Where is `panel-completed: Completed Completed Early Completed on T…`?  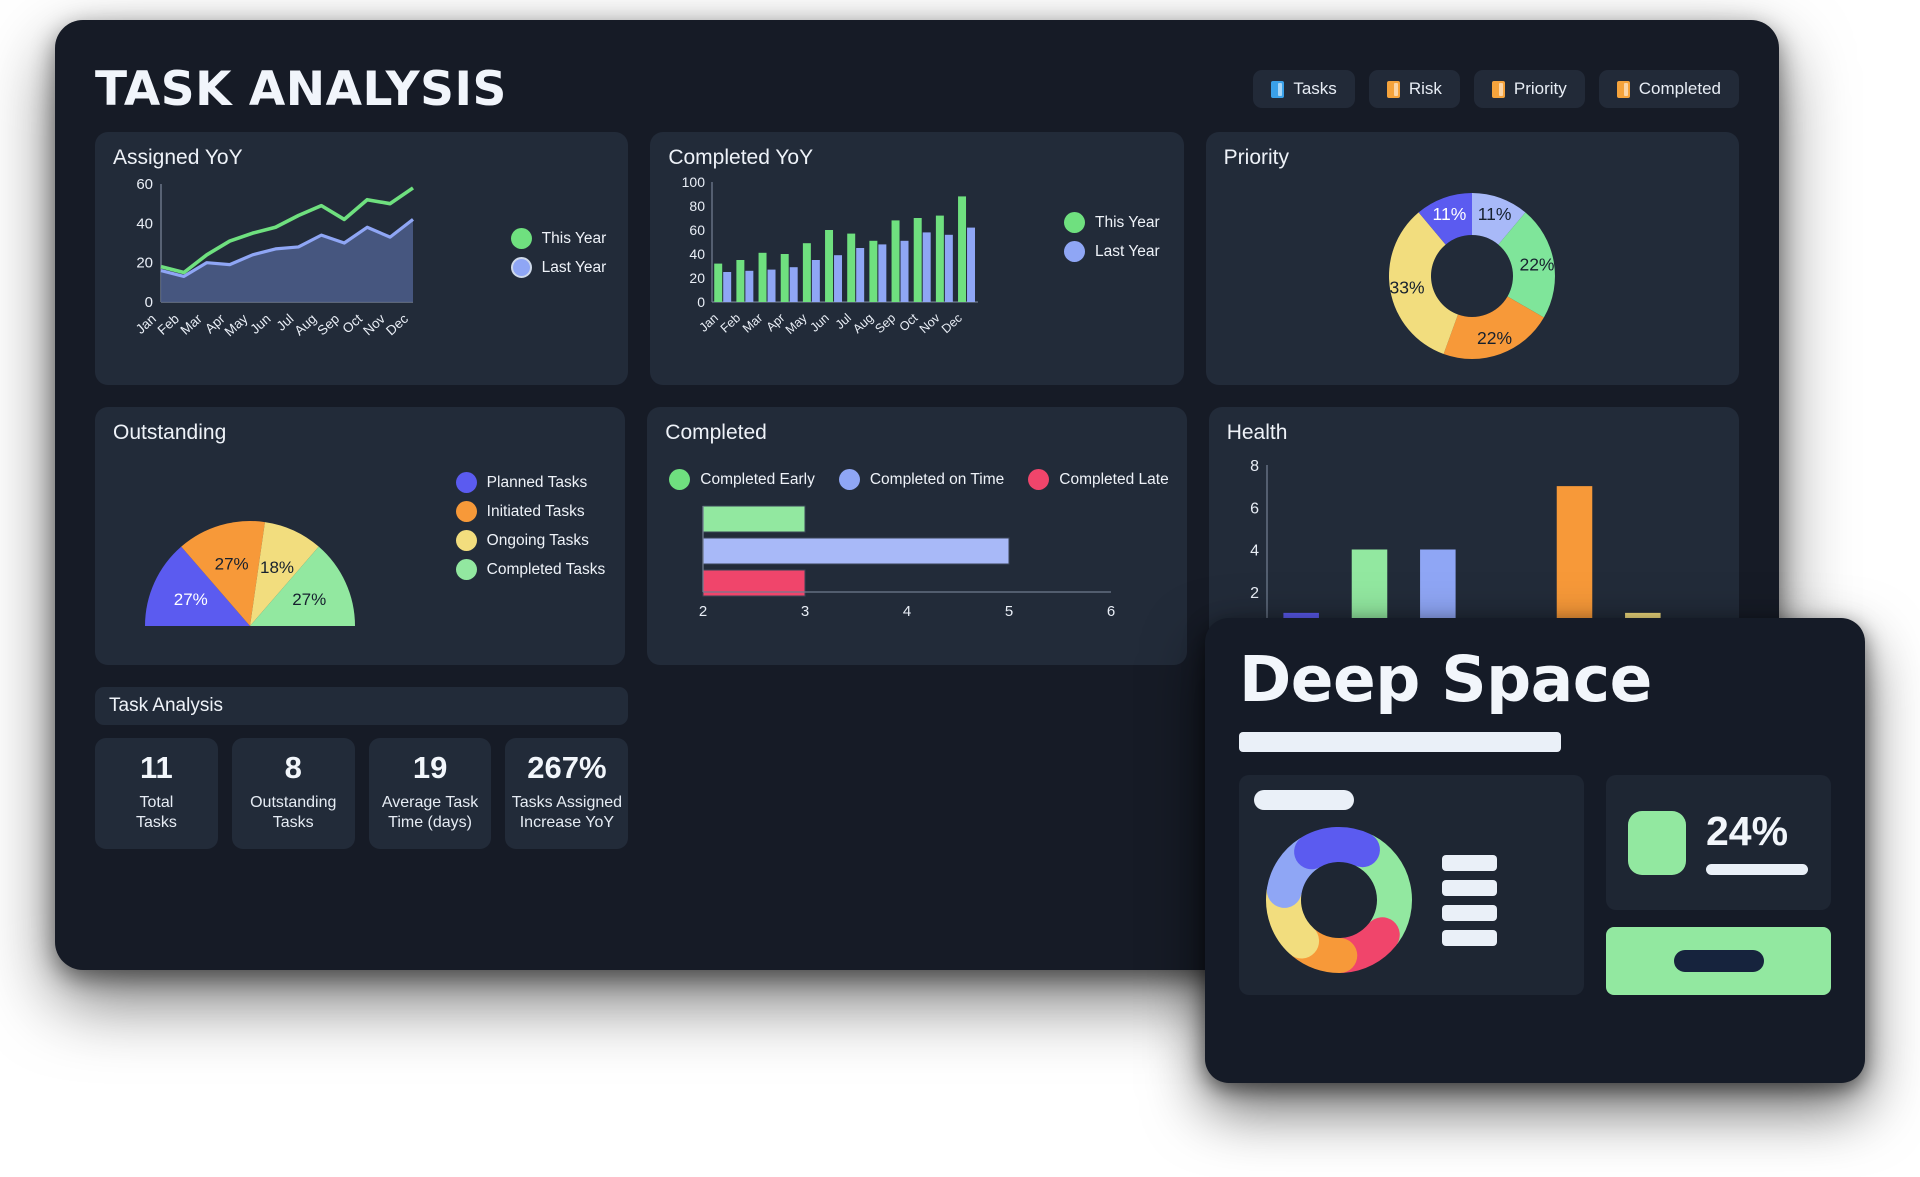 panel-completed: Completed Completed Early Completed on T… is located at coordinates (917, 536).